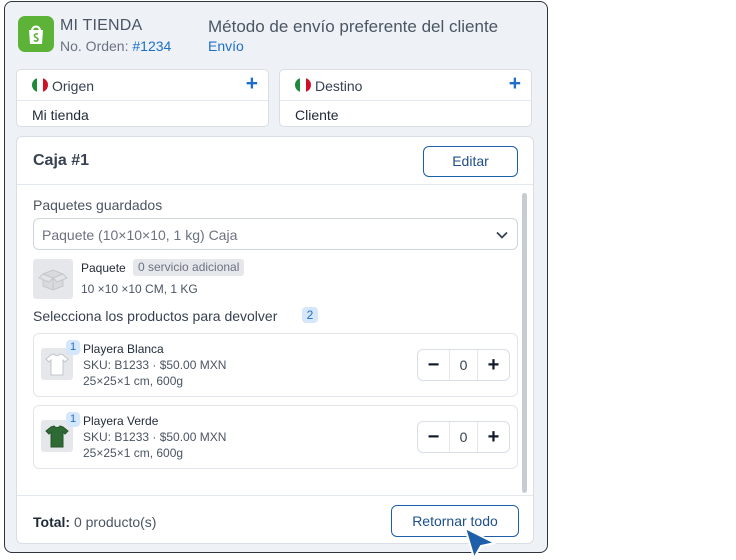  I want to click on scrollbar, so click(524, 343).